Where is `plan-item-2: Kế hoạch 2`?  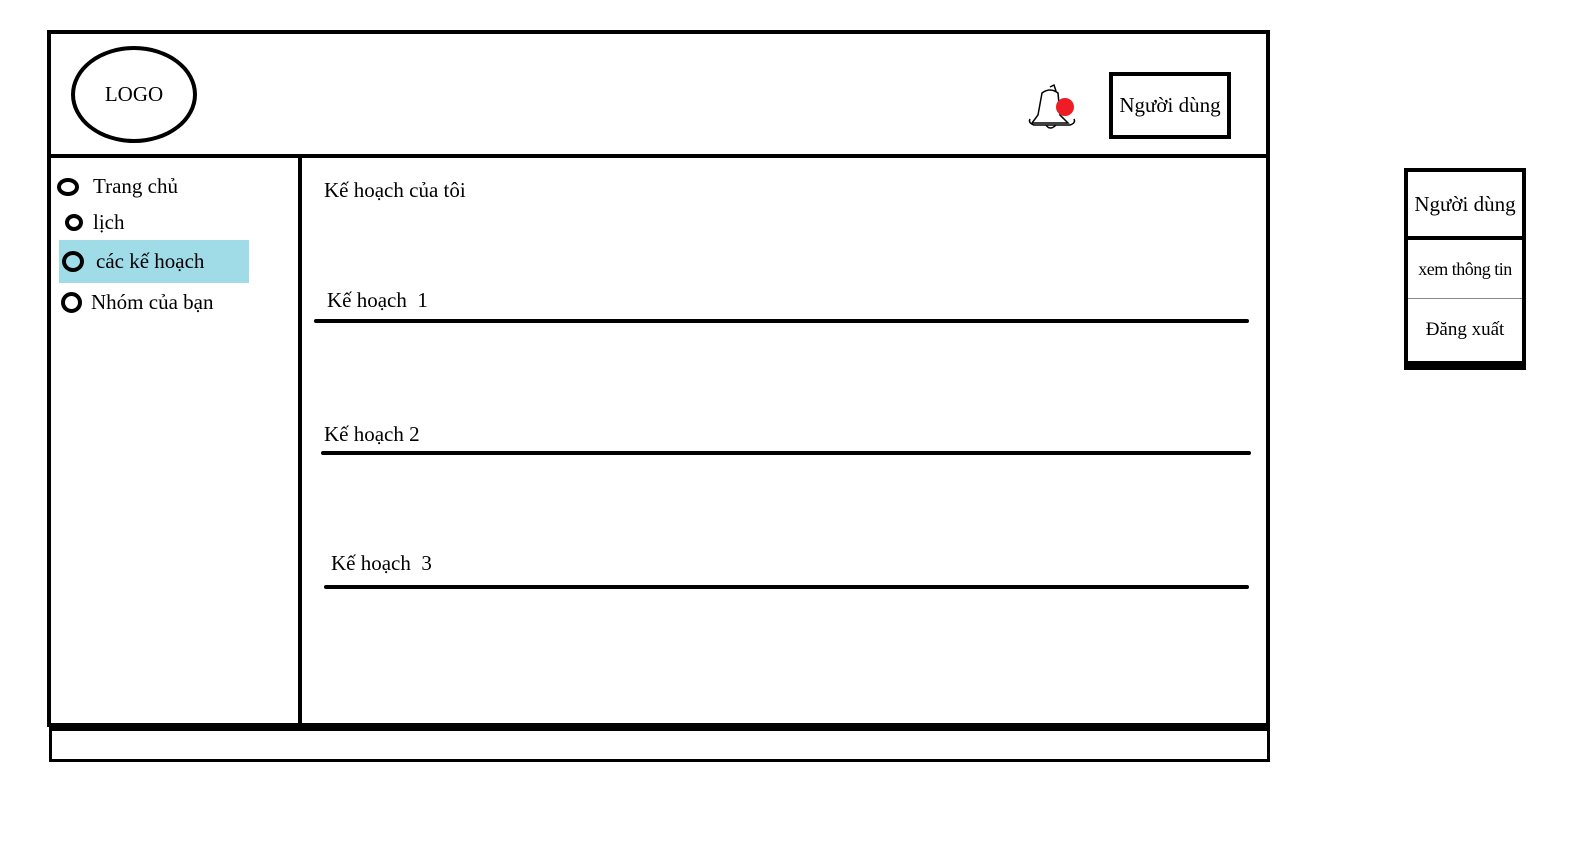 plan-item-2: Kế hoạch 2 is located at coordinates (372, 434).